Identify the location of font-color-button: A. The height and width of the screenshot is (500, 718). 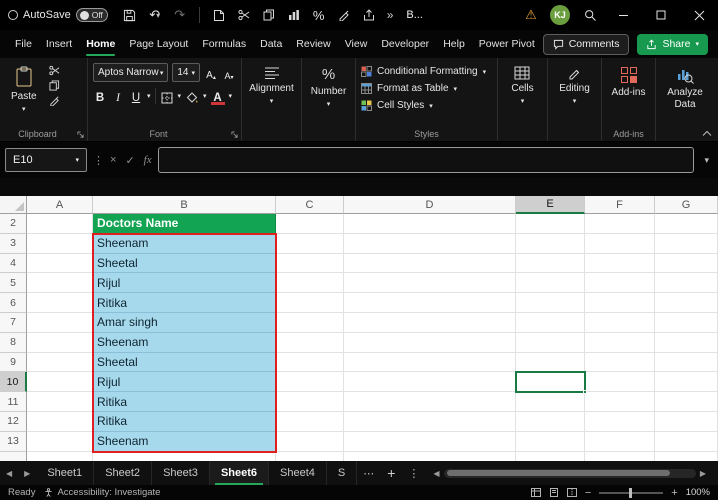
(217, 96).